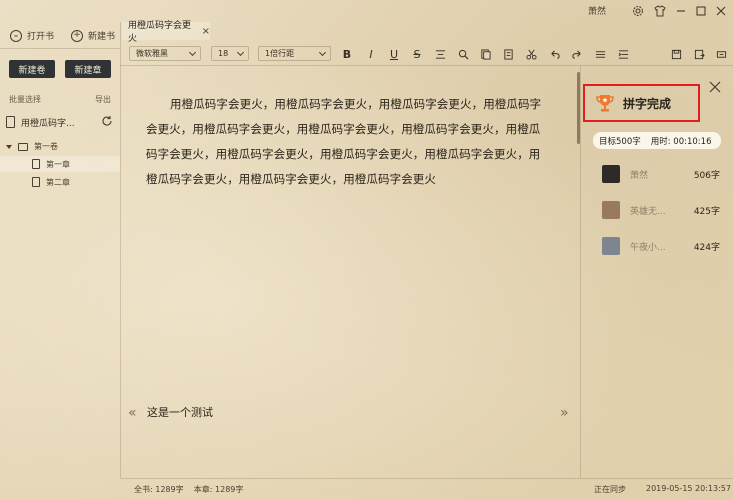 This screenshot has height=500, width=733. I want to click on trophy-icon, so click(605, 103).